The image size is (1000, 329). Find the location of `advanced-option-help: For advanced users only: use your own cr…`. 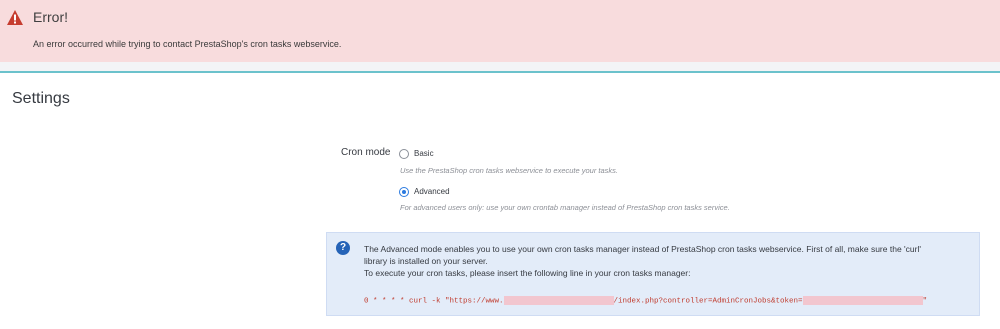

advanced-option-help: For advanced users only: use your own cr… is located at coordinates (565, 207).